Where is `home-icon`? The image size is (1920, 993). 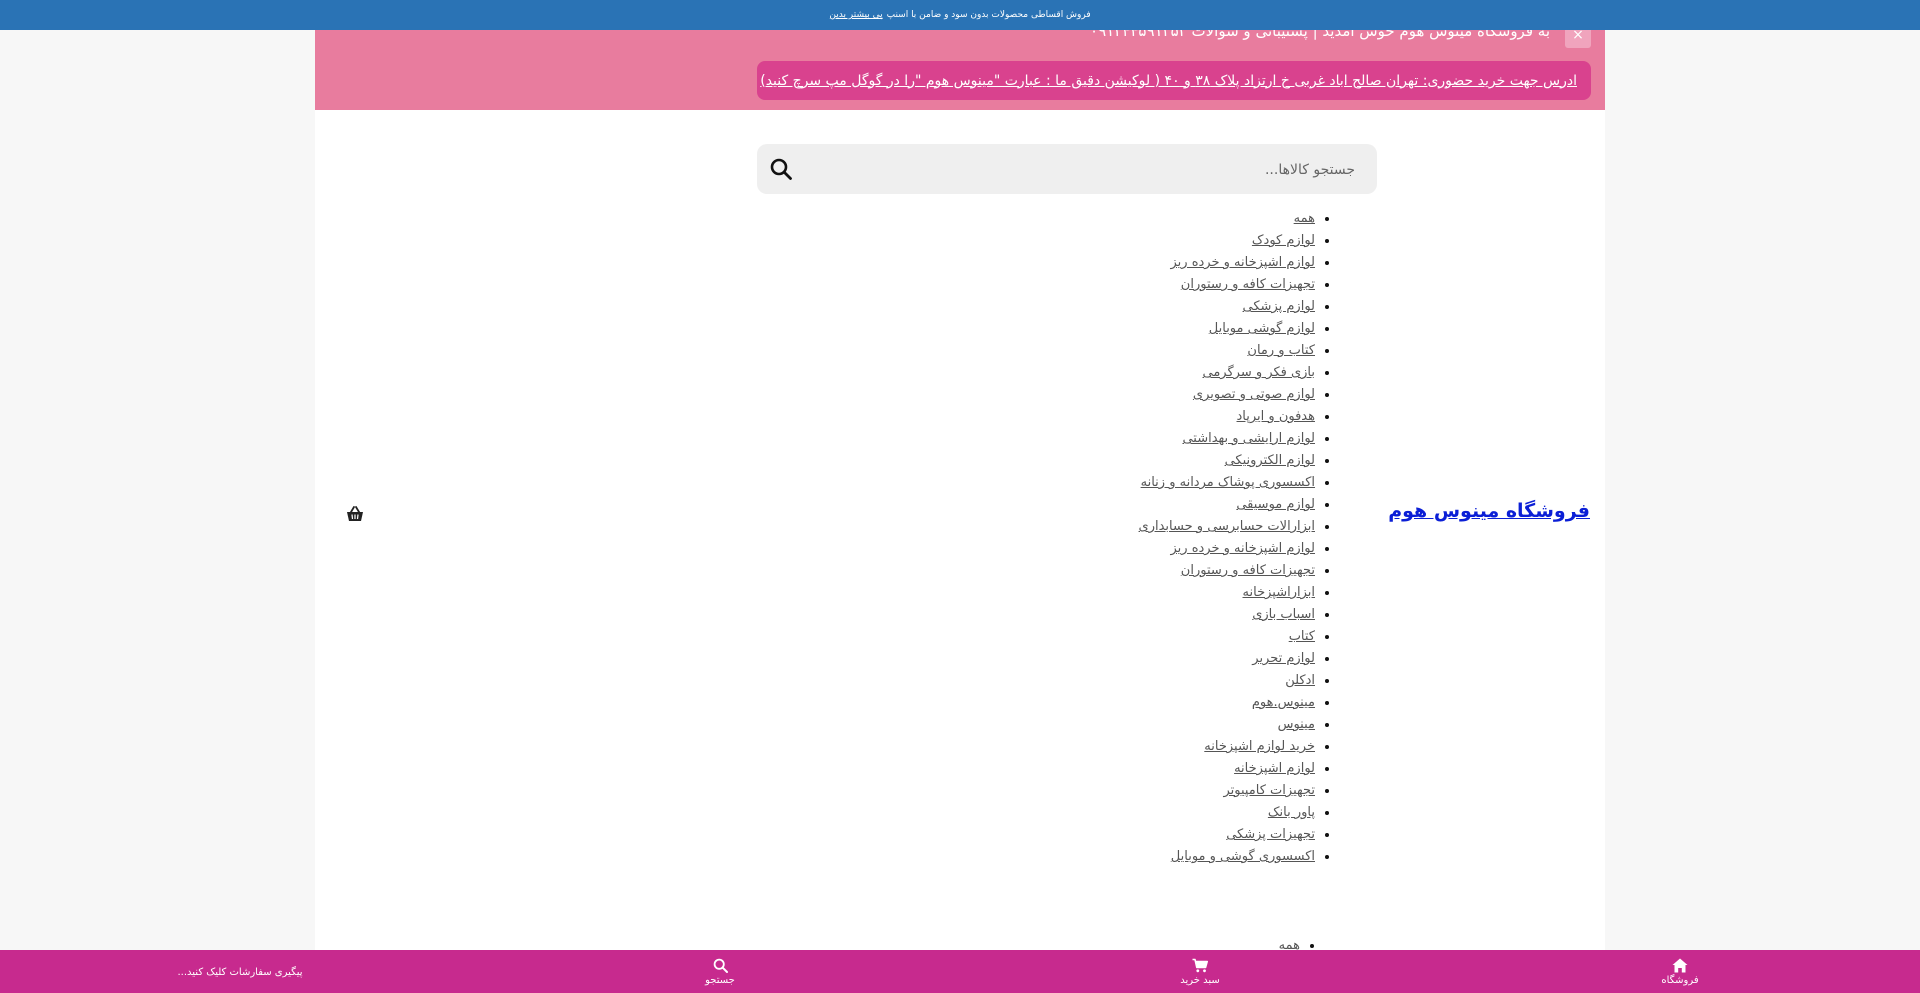
home-icon is located at coordinates (1680, 965).